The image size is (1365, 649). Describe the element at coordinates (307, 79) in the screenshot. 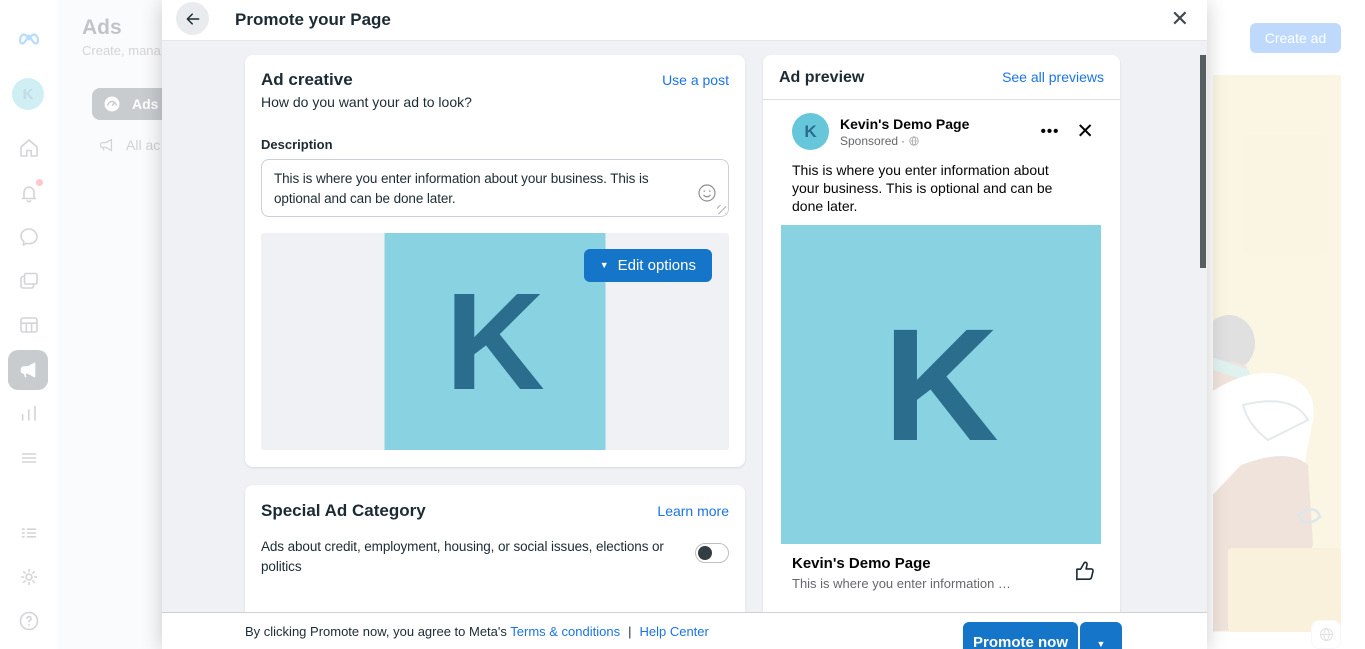

I see `ad-creative-title: Ad creative` at that location.